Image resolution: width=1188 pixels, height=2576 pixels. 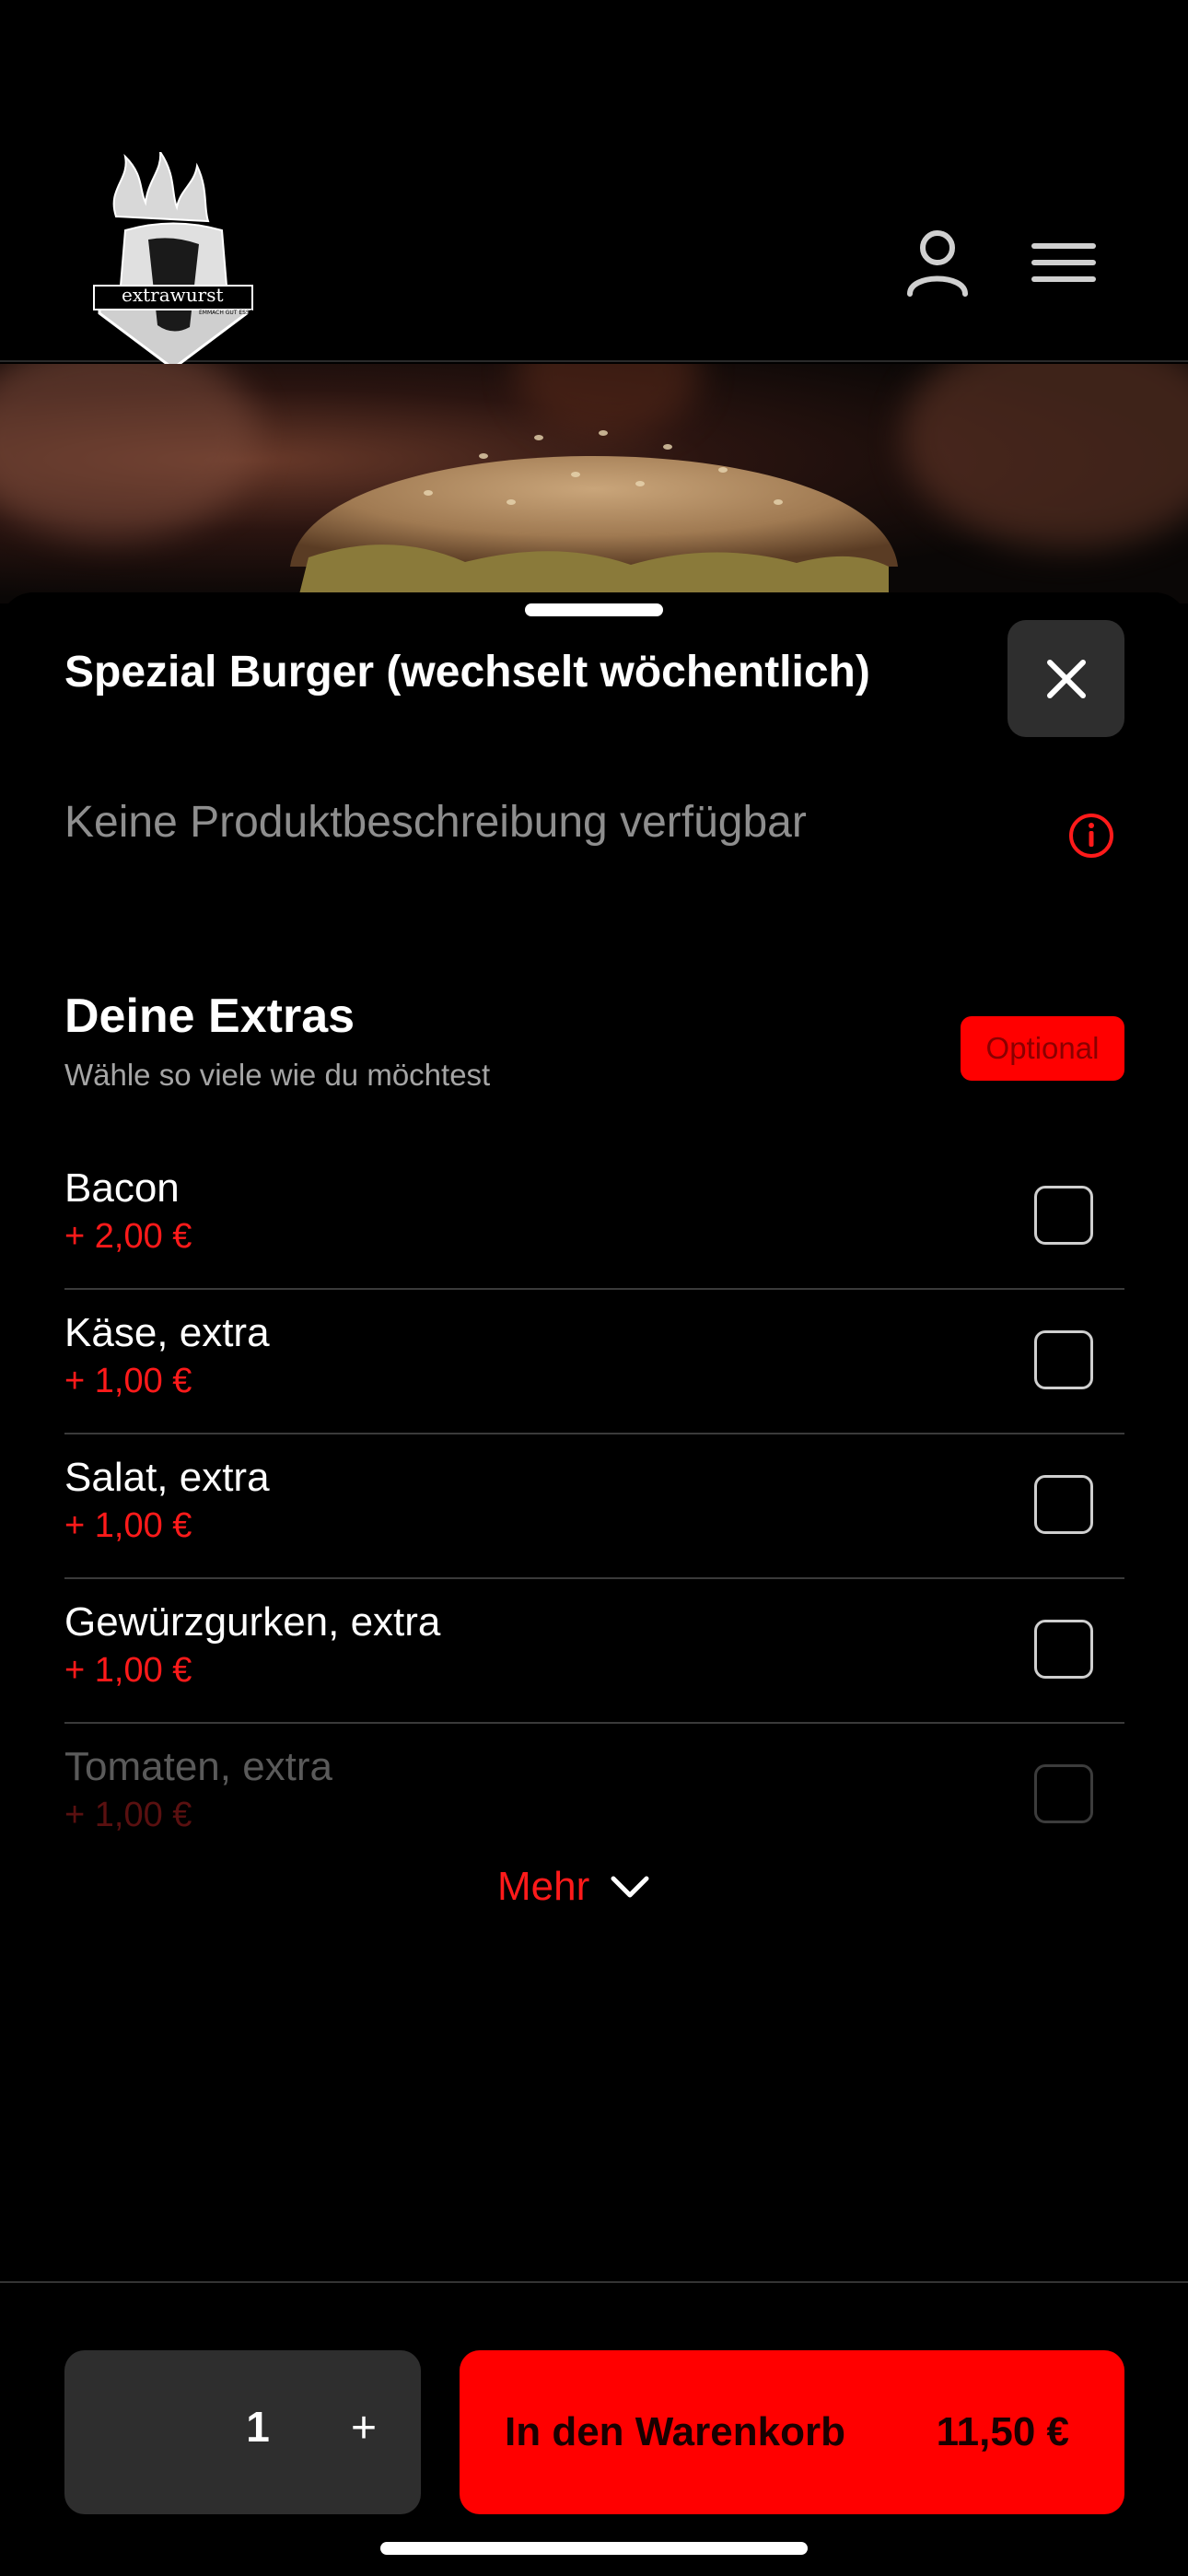 What do you see at coordinates (122, 1188) in the screenshot?
I see `extra-name: Bacon` at bounding box center [122, 1188].